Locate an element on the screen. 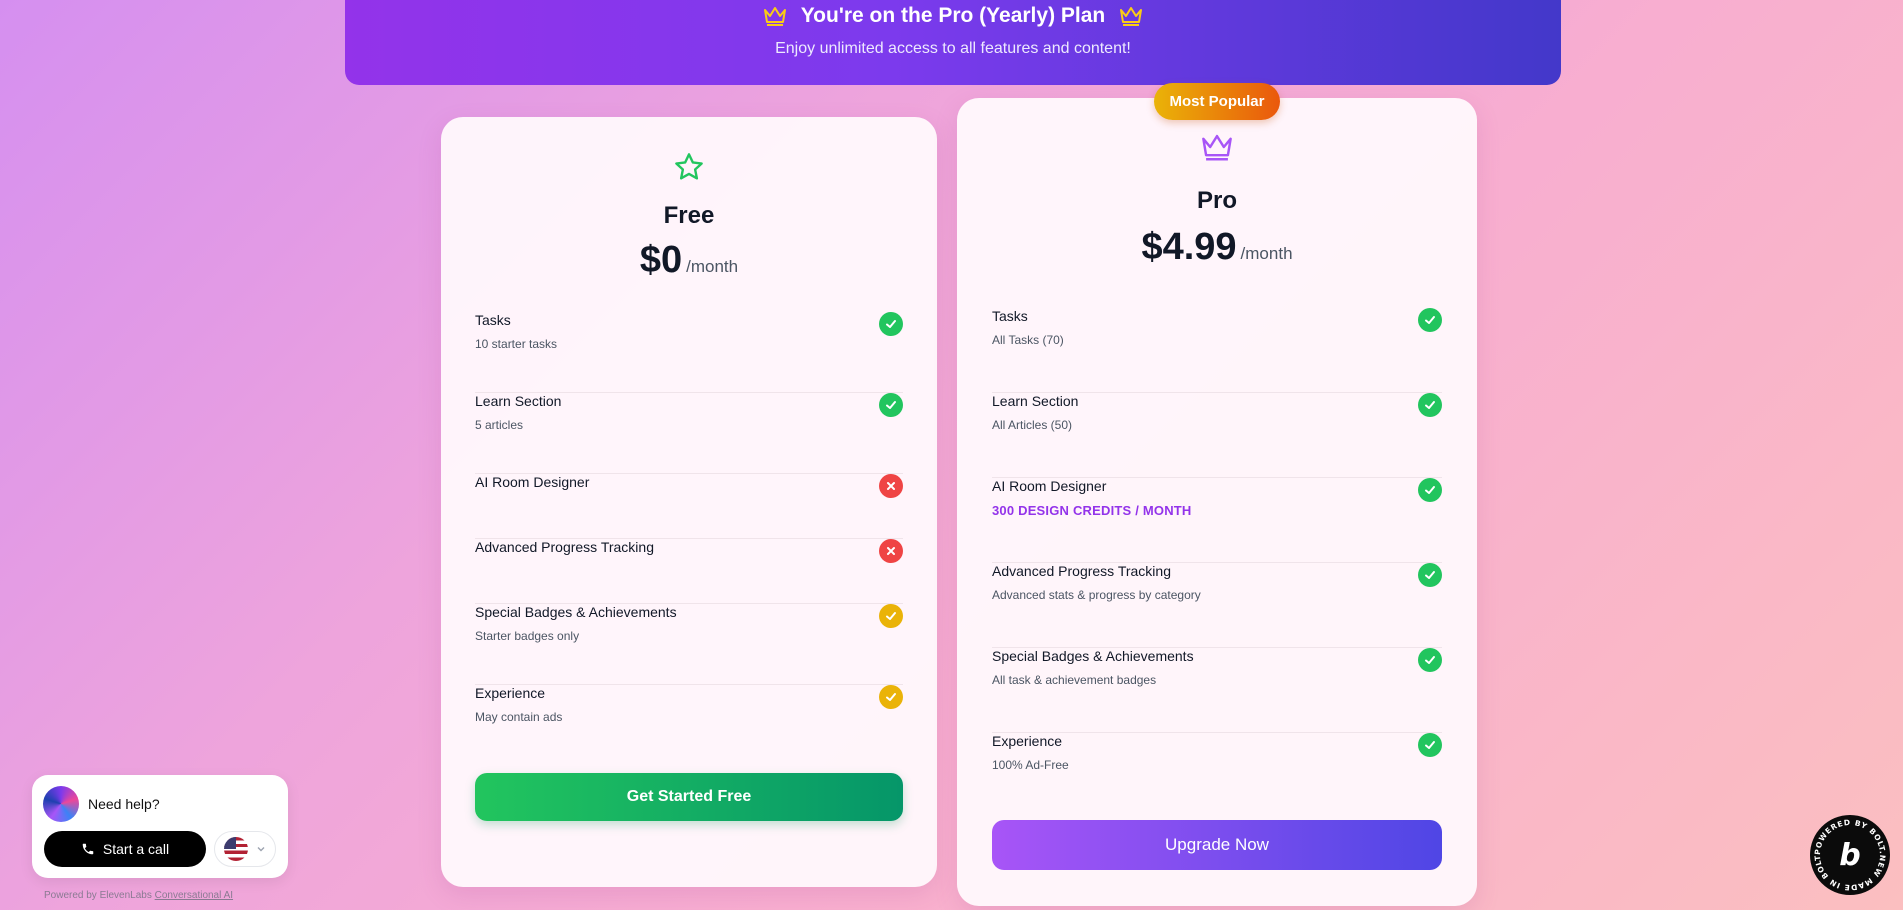 The image size is (1903, 910). bolt-logo-icon: POWERED BY BOLT.NEW MADE IN BOLT.NEW b is located at coordinates (1848, 853).